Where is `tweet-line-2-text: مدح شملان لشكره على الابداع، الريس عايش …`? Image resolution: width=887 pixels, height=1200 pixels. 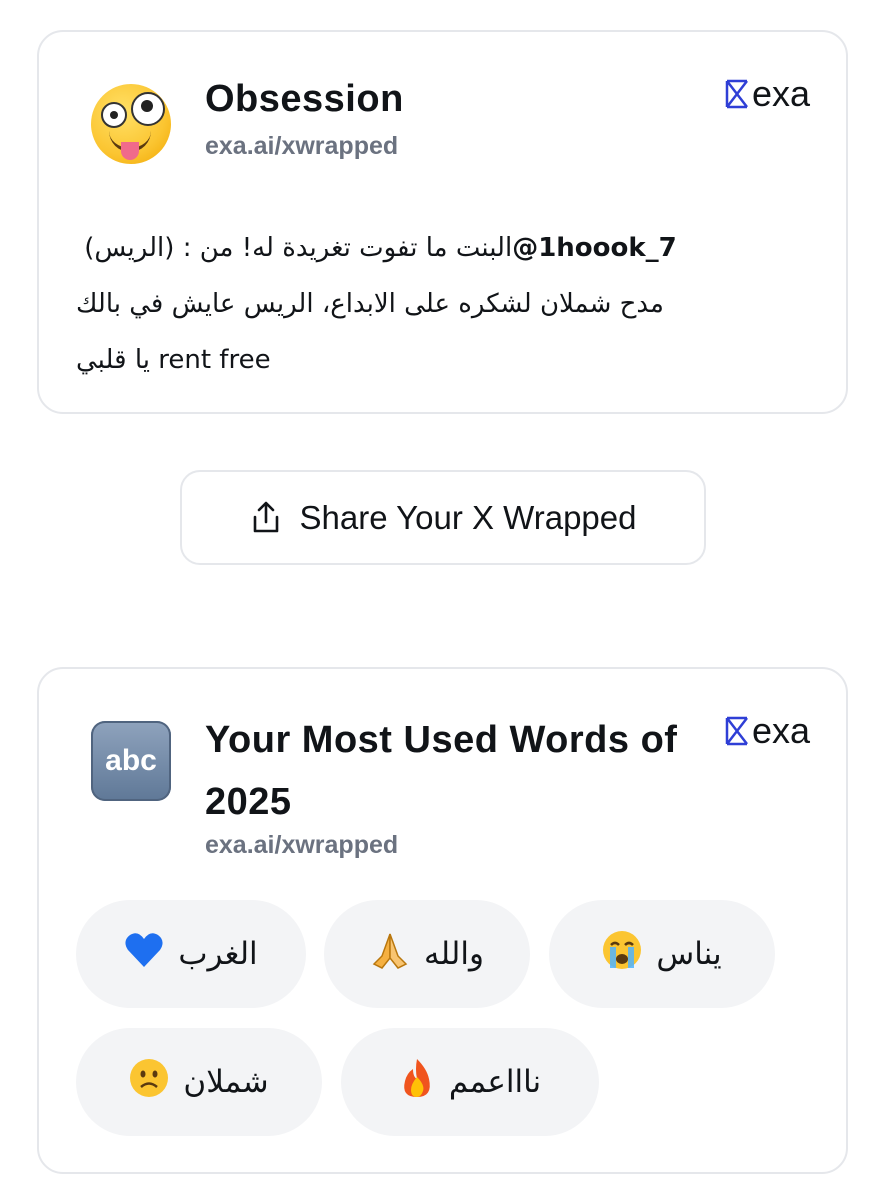 tweet-line-2-text: مدح شملان لشكره على الابداع، الريس عايش … is located at coordinates (370, 304).